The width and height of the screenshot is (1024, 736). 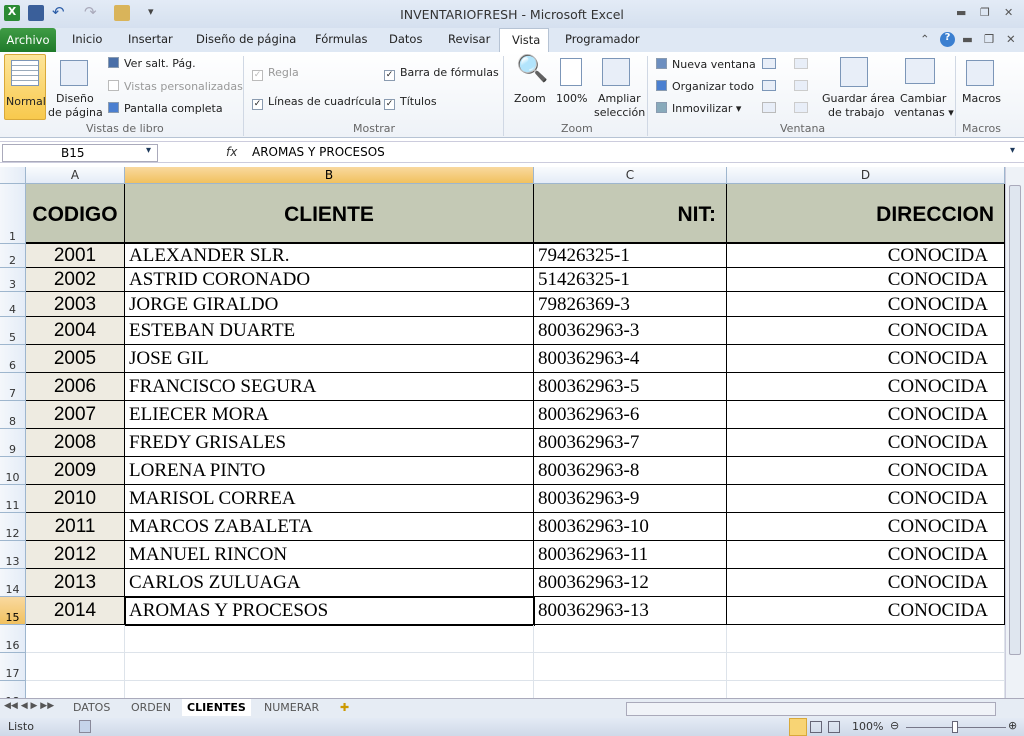 I want to click on cell-cliente: LORENA PINTO, so click(x=329, y=471).